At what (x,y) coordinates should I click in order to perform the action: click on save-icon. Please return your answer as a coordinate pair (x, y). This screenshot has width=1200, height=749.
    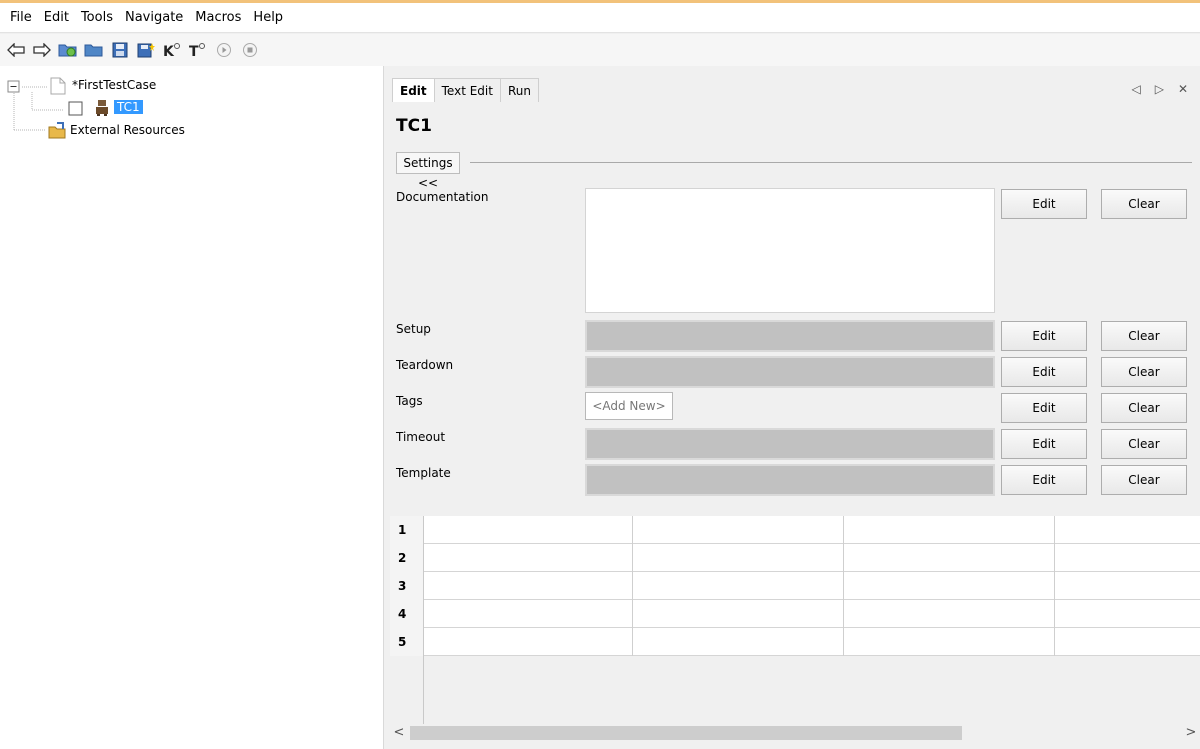
    Looking at the image, I should click on (120, 50).